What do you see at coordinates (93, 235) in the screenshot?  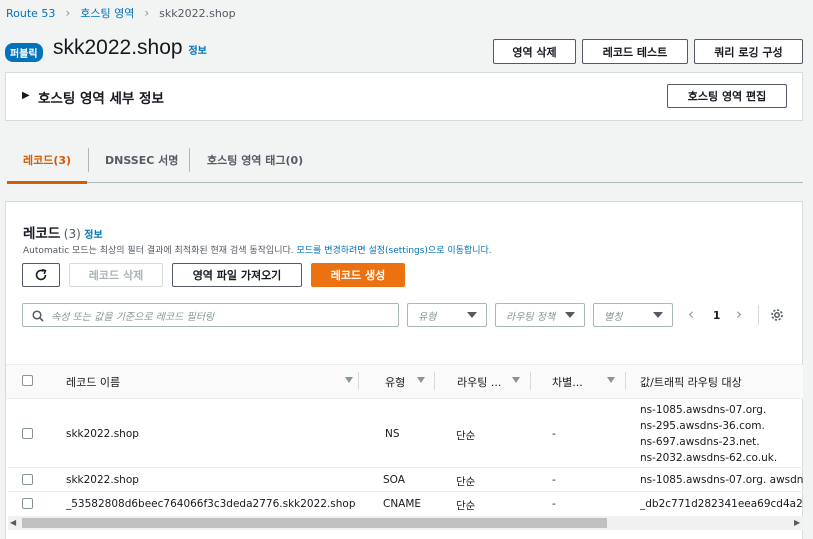 I see `records-info-link: 정보` at bounding box center [93, 235].